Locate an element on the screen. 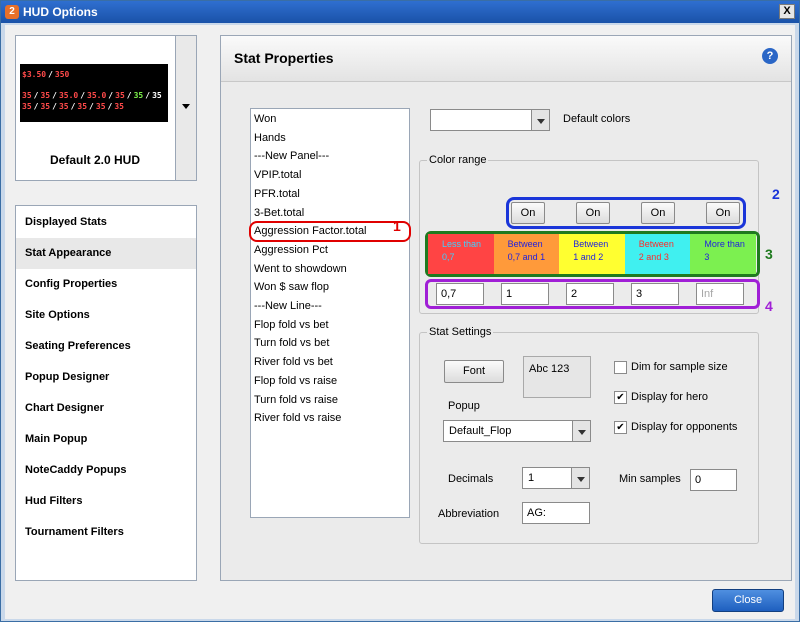 The image size is (800, 622). annotation-1: 1 is located at coordinates (397, 226).